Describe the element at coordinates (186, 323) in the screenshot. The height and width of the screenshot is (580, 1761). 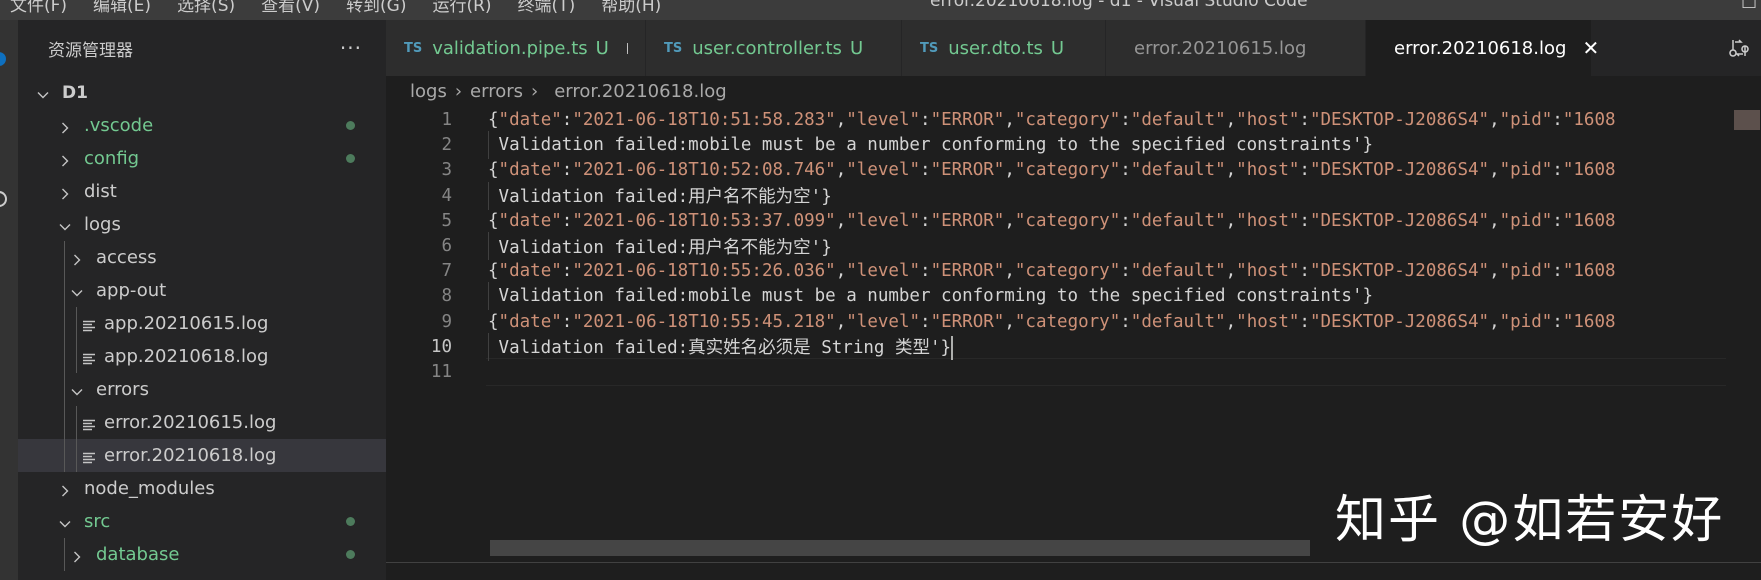
I see `tree-item-label: app.20210615.log` at that location.